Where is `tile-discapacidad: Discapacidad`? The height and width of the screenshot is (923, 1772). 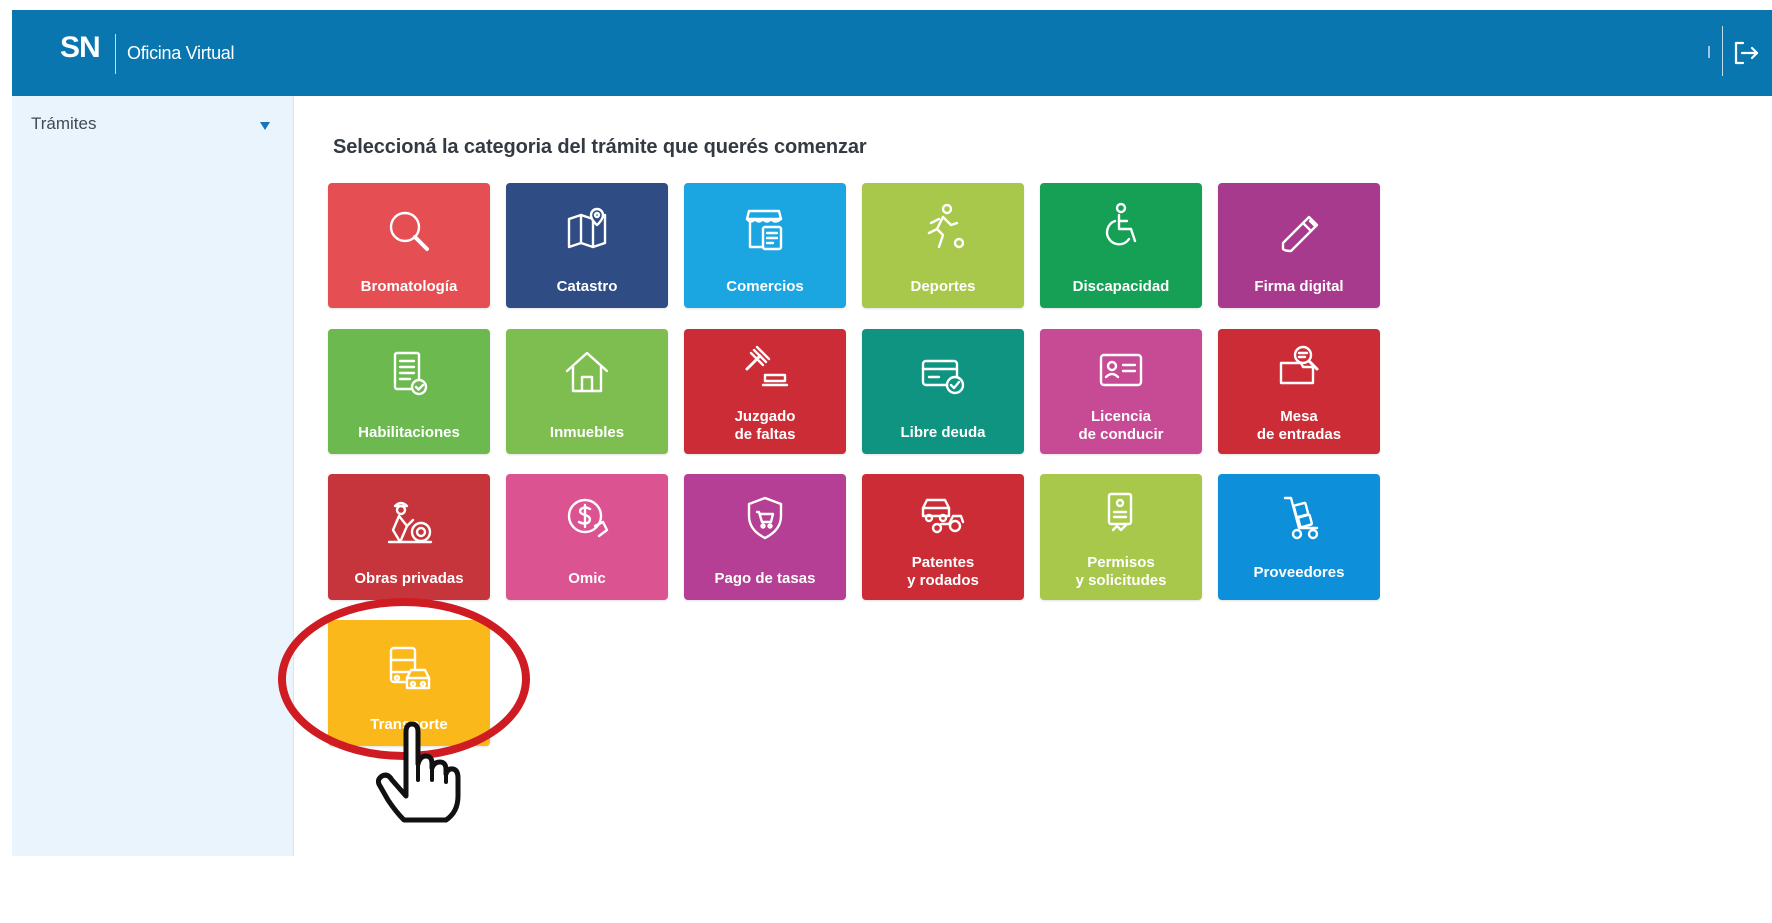 tile-discapacidad: Discapacidad is located at coordinates (1121, 245).